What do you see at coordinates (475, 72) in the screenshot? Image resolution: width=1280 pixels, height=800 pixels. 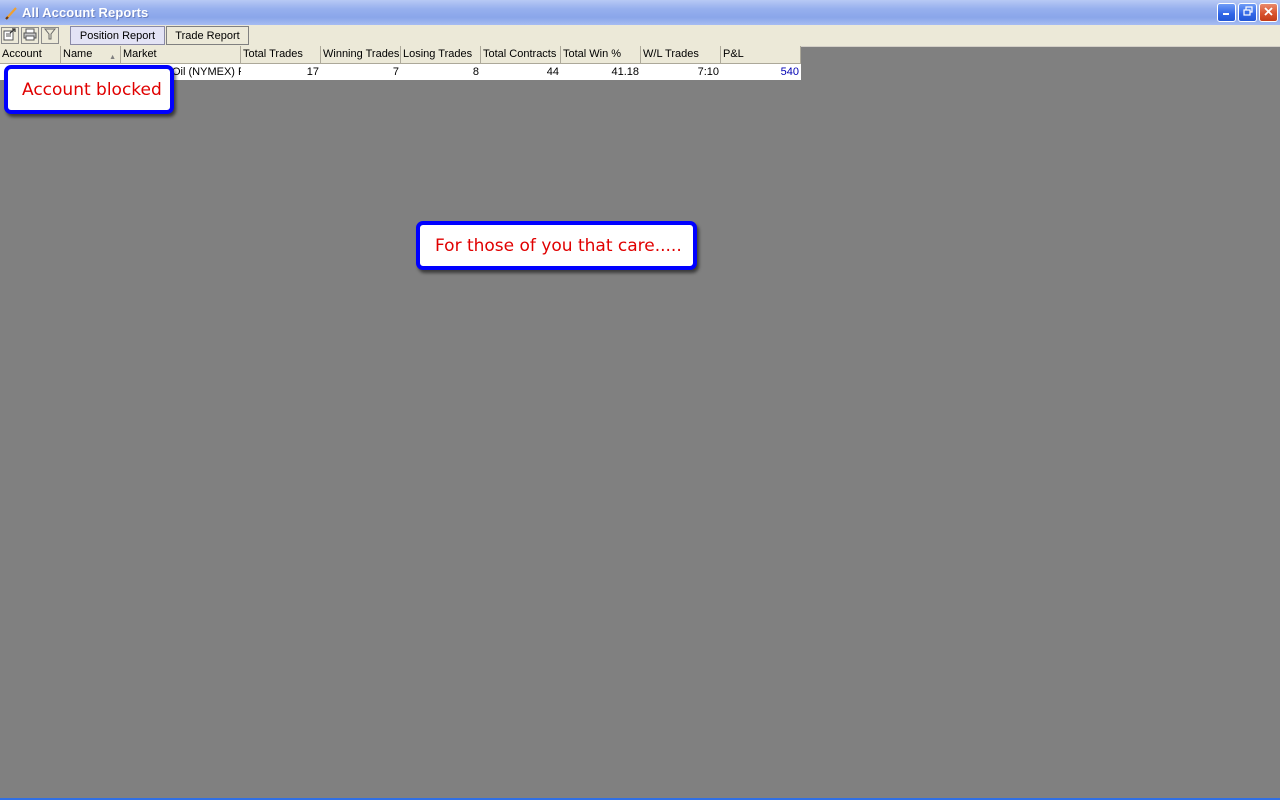 I see `cell-losing-trades: 8` at bounding box center [475, 72].